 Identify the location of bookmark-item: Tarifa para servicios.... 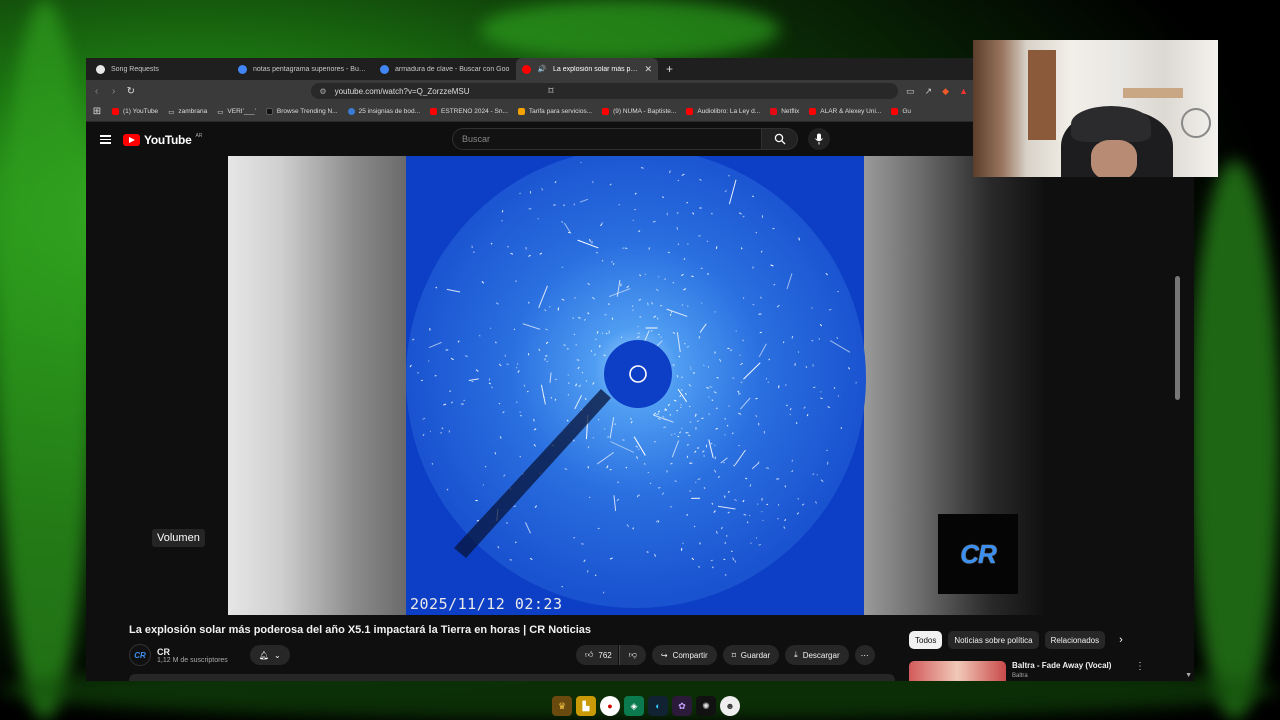
(554, 111).